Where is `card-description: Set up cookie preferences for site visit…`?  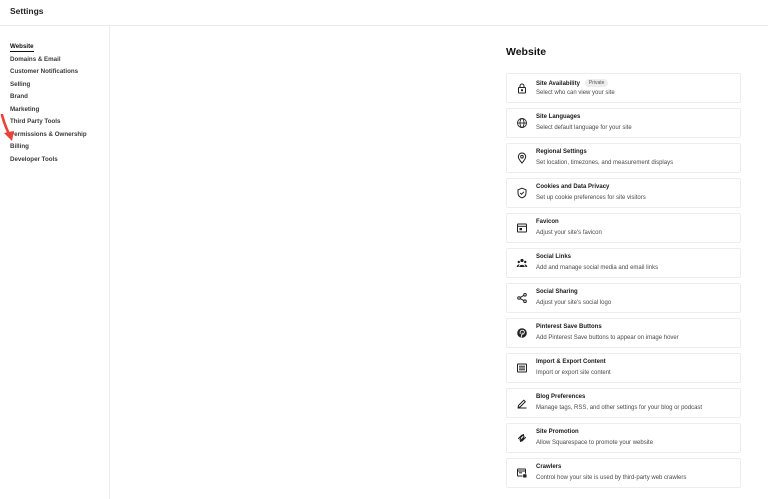 card-description: Set up cookie preferences for site visit… is located at coordinates (591, 197).